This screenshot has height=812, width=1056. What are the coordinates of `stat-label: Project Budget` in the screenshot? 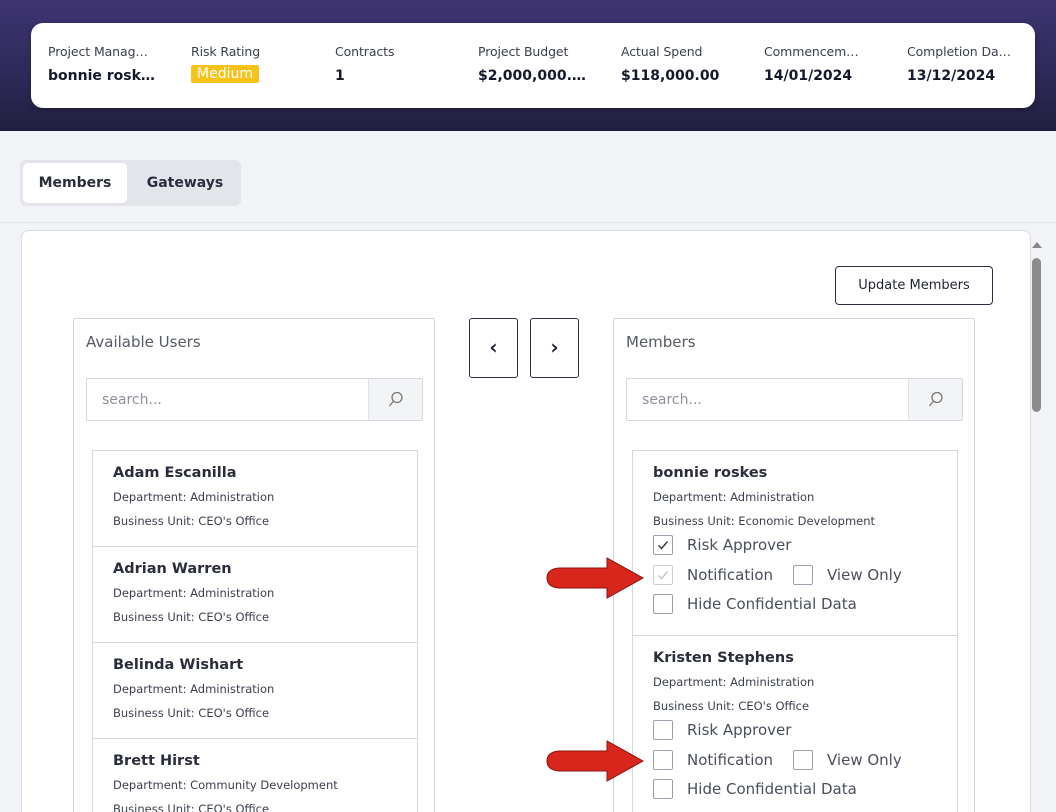 It's located at (523, 51).